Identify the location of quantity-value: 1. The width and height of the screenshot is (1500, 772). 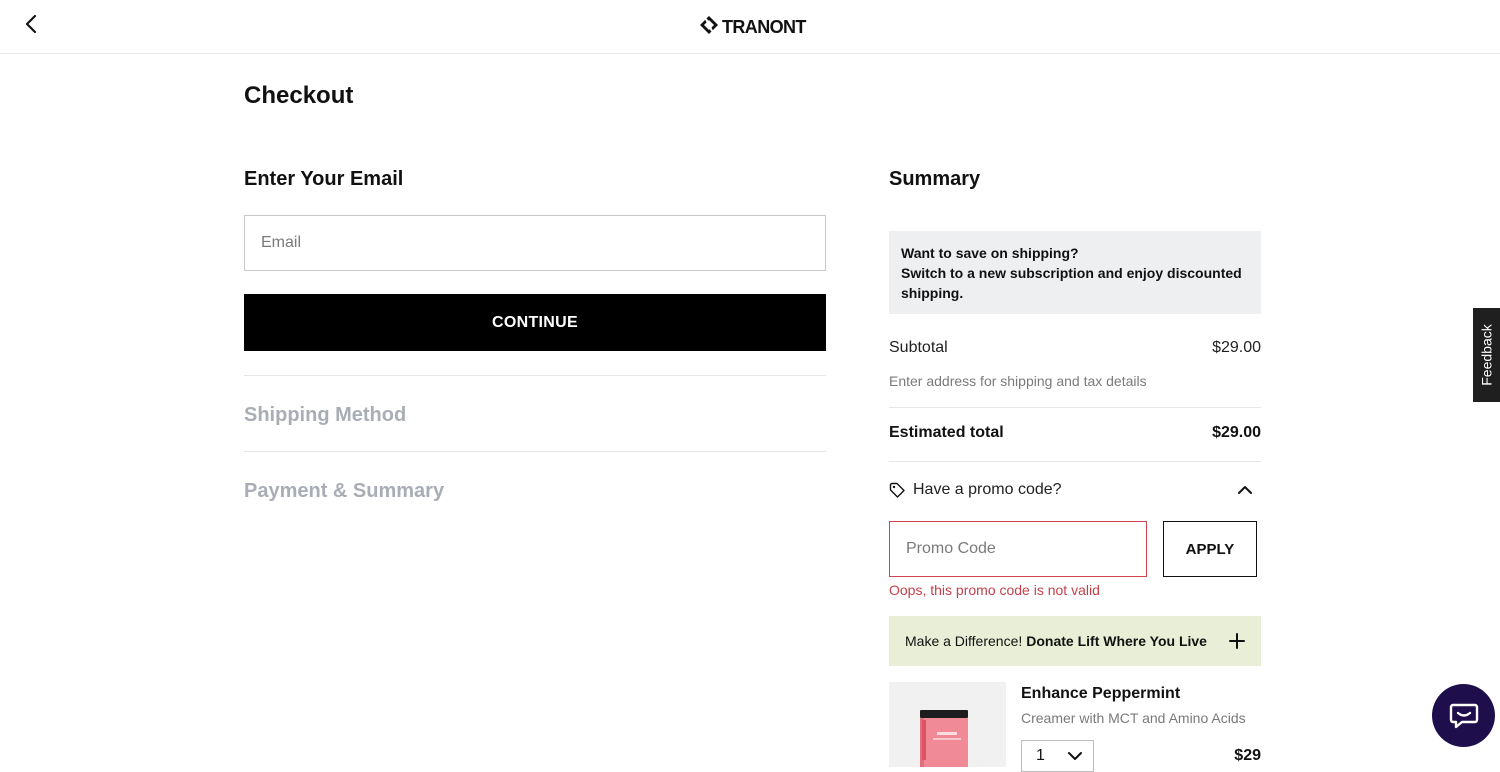
(1040, 755).